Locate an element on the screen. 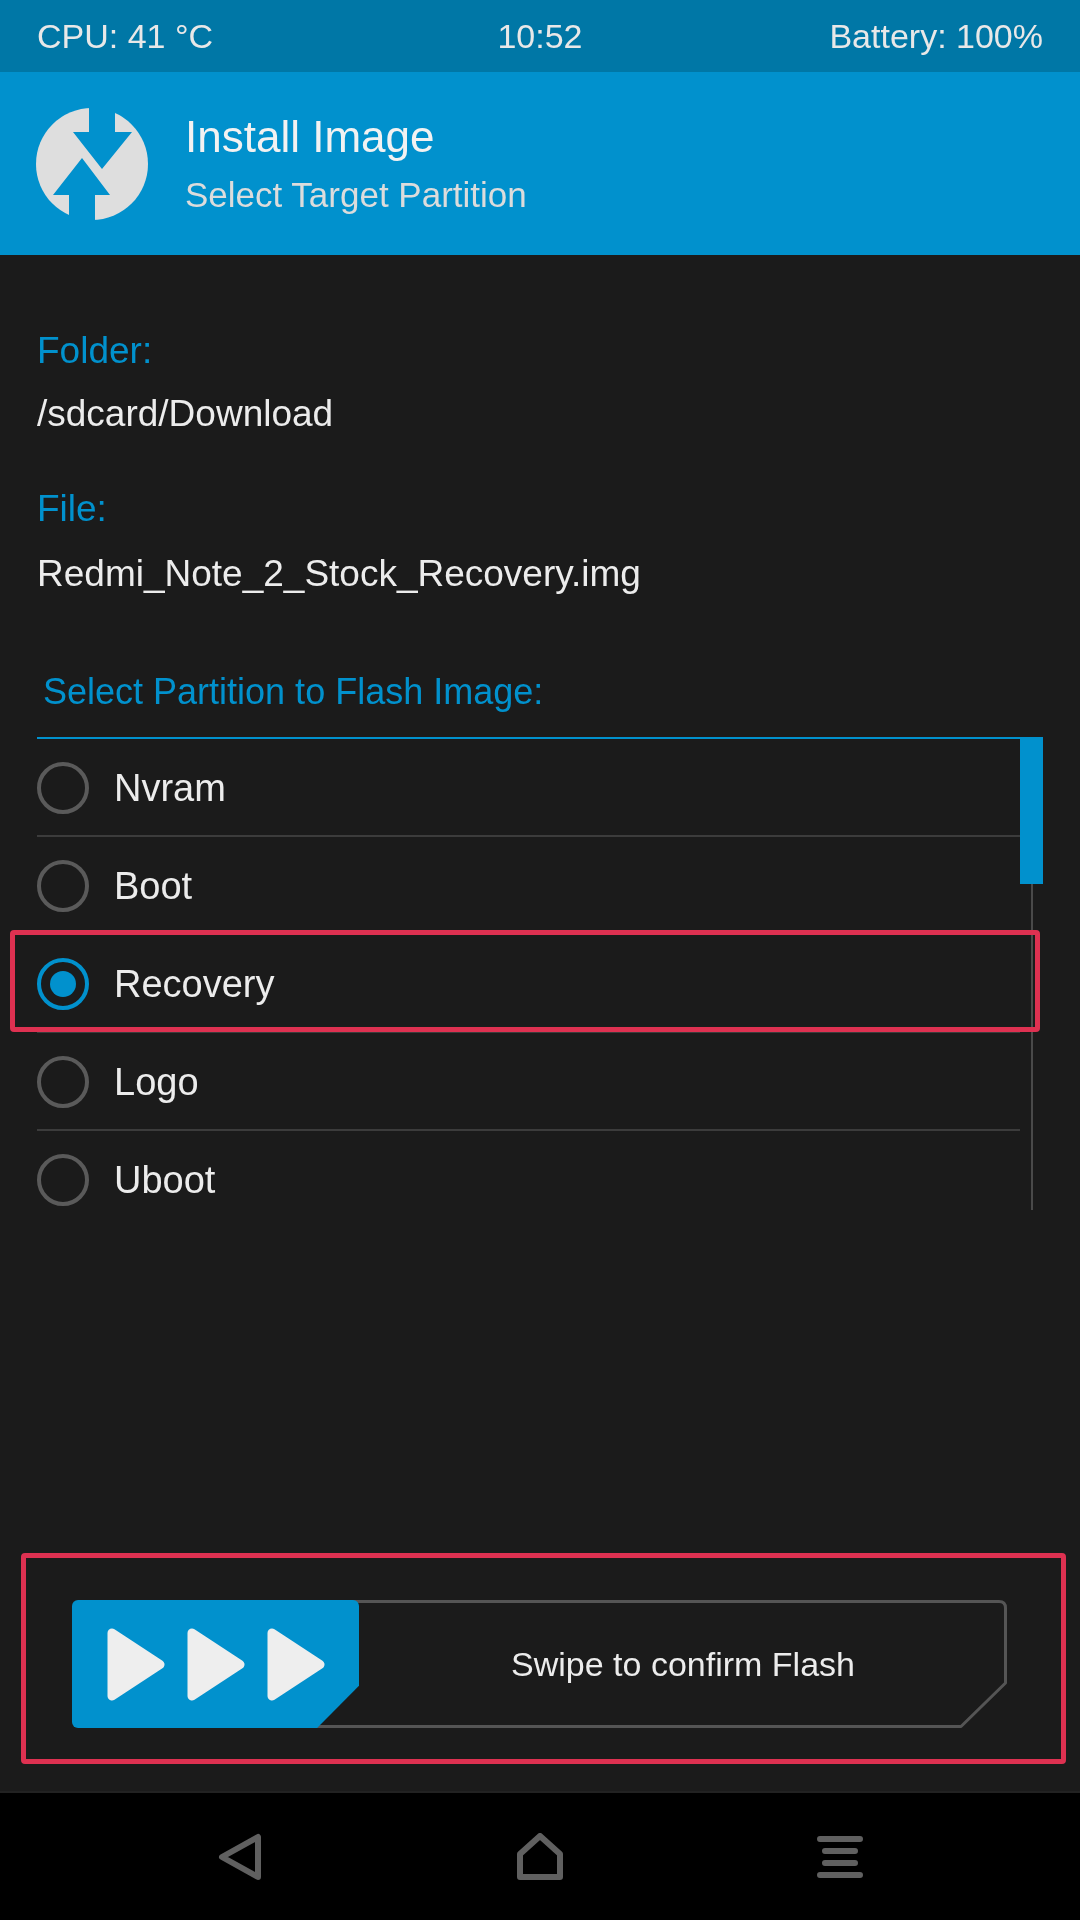  file-label: File: is located at coordinates (72, 509).